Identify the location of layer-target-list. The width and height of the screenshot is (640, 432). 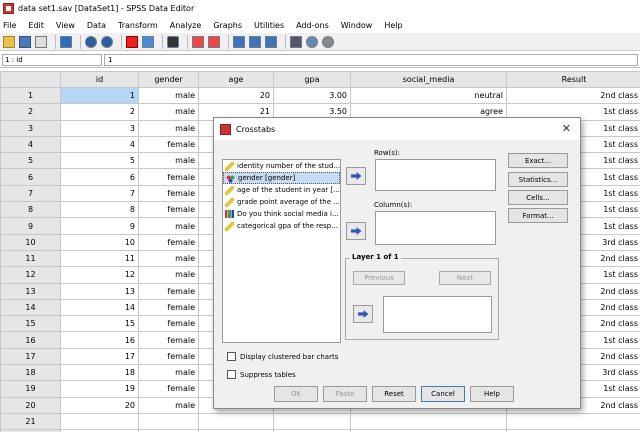
(437, 314).